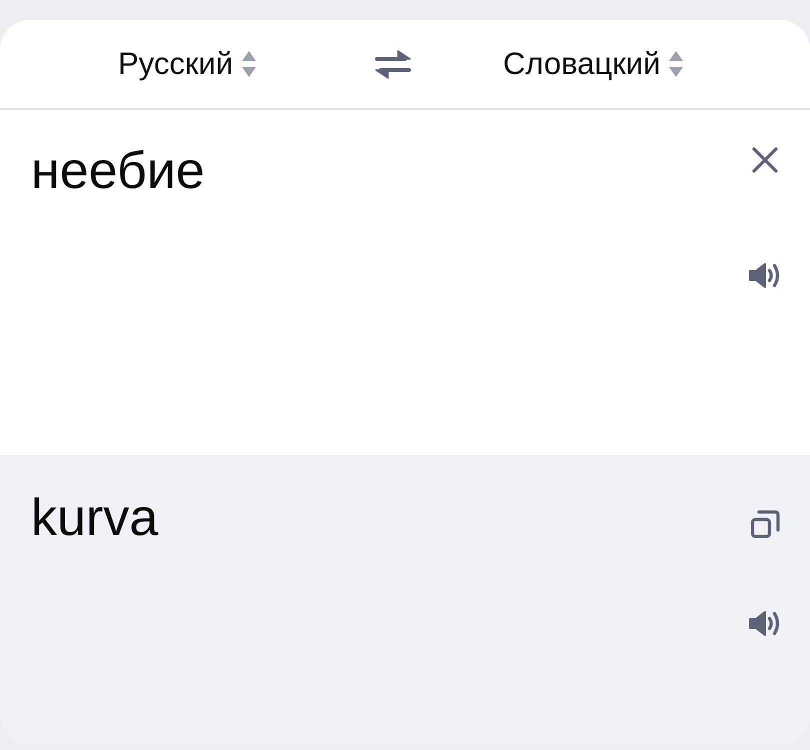 The width and height of the screenshot is (810, 750). What do you see at coordinates (393, 64) in the screenshot?
I see `swap-languages-icon` at bounding box center [393, 64].